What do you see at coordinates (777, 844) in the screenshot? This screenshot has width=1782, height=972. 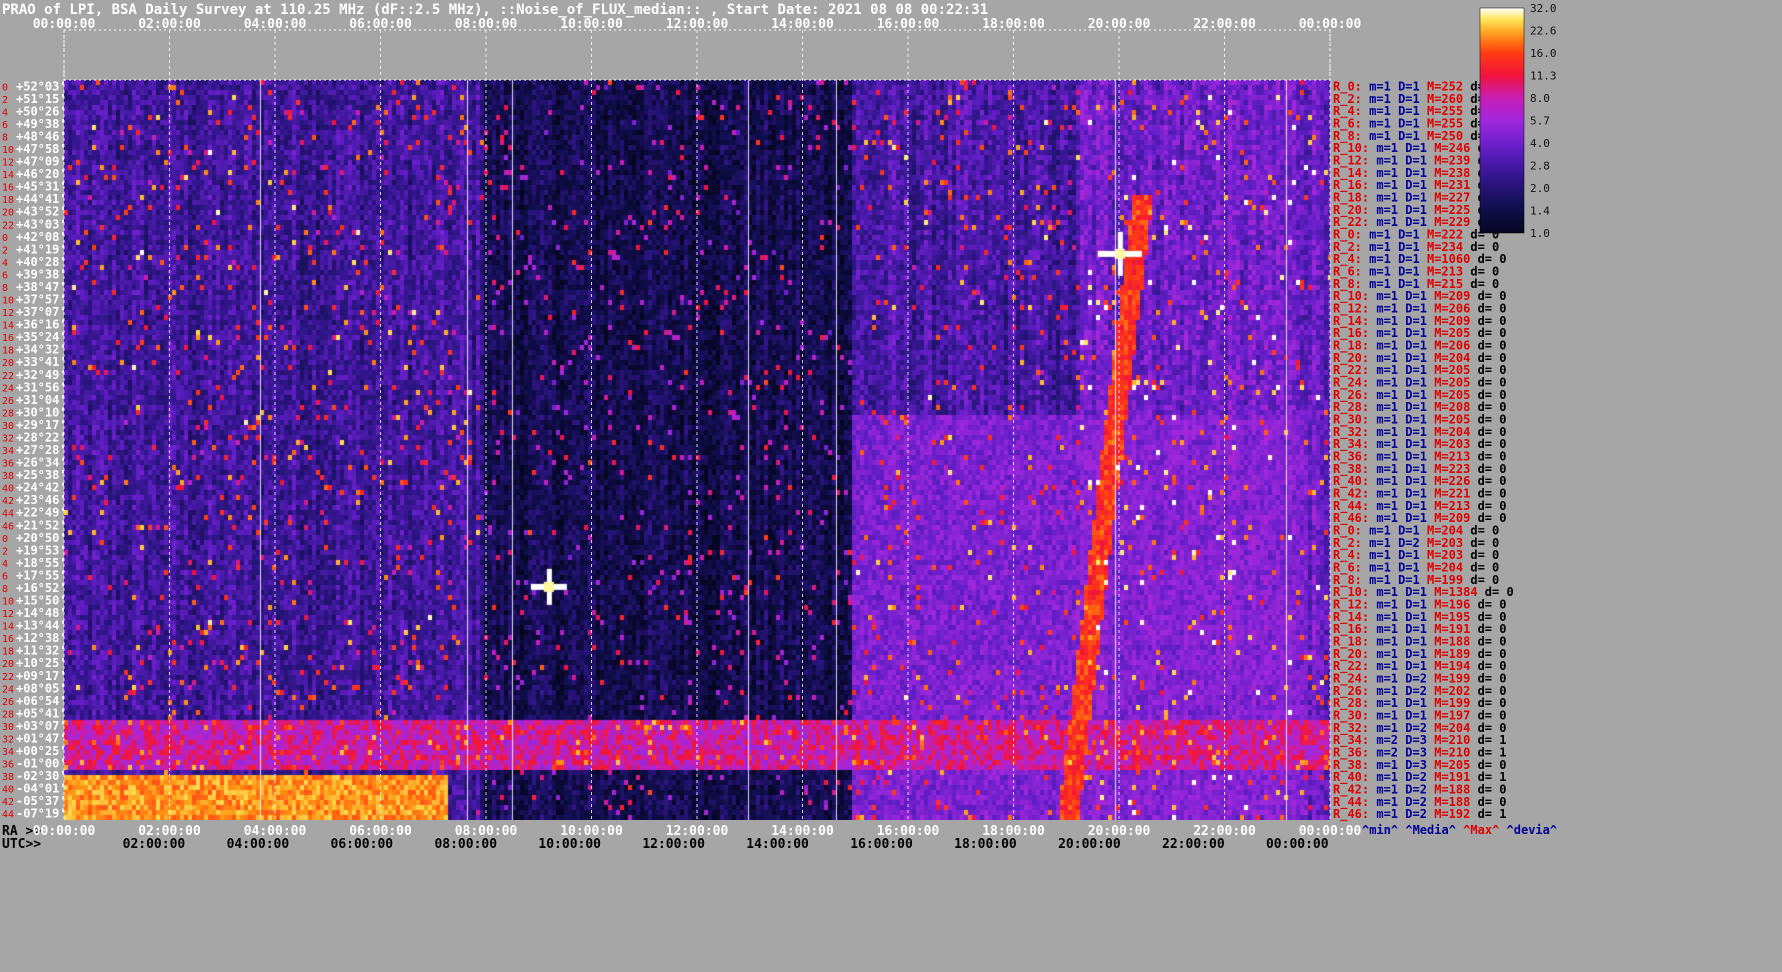 I see `x-bottom-utc-tick-label: 14:00:00` at bounding box center [777, 844].